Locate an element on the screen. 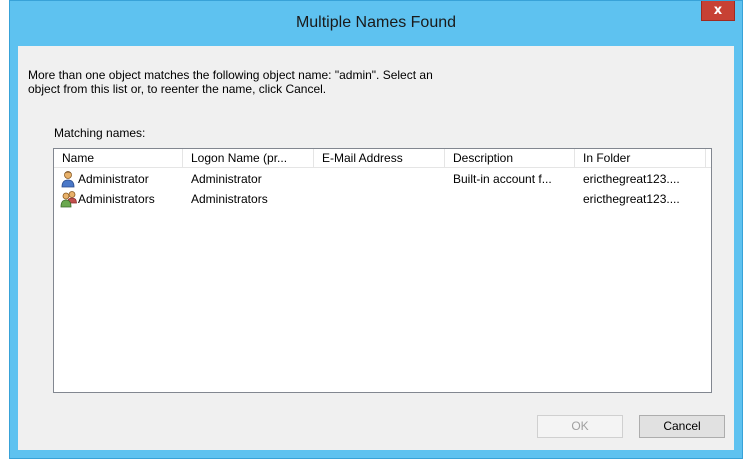 This screenshot has height=459, width=743. cell-name: Administrator is located at coordinates (113, 179).